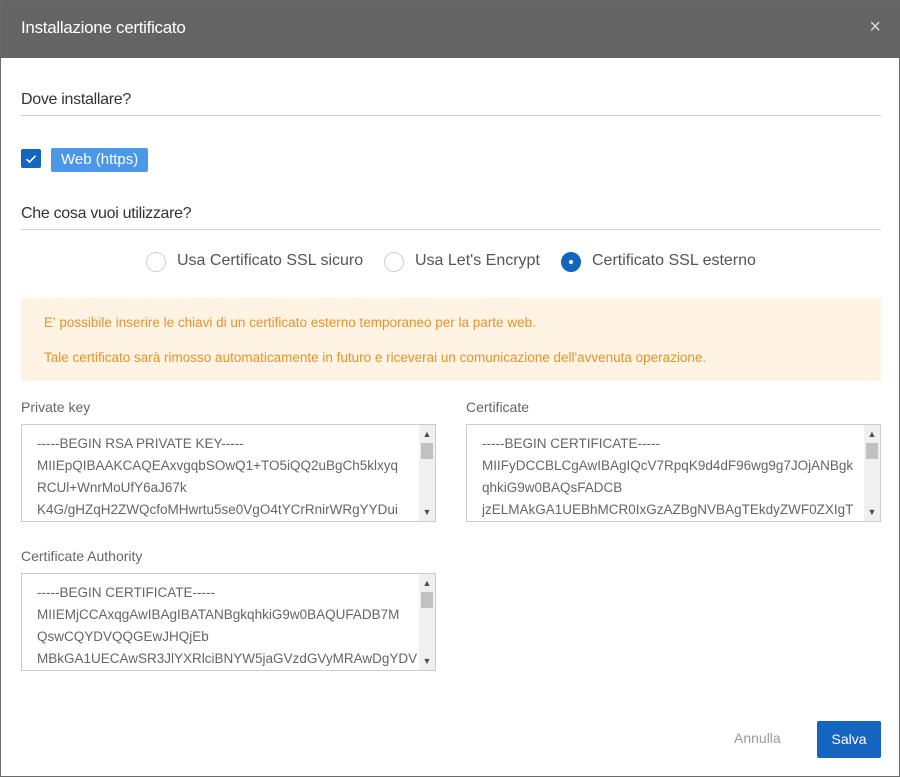 The height and width of the screenshot is (777, 900). I want to click on private-key-label: Private key, so click(56, 407).